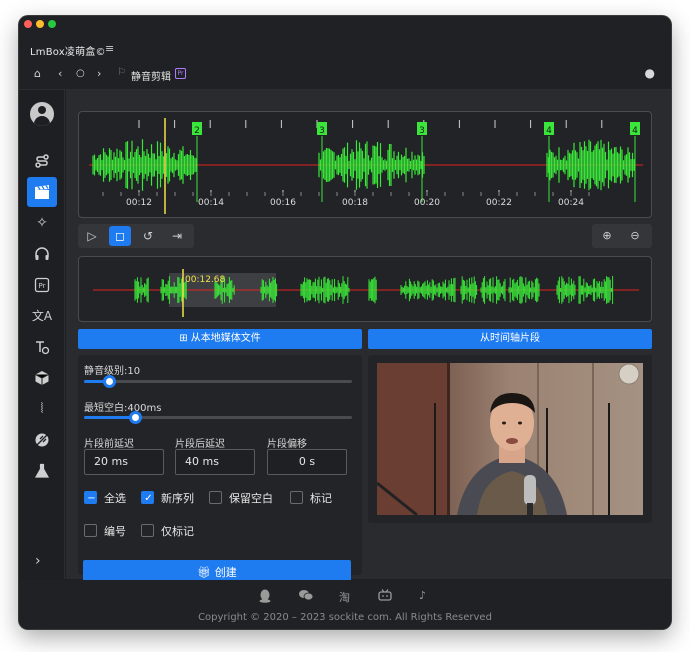  I want to click on sidebar-item-clapperboard, so click(42, 192).